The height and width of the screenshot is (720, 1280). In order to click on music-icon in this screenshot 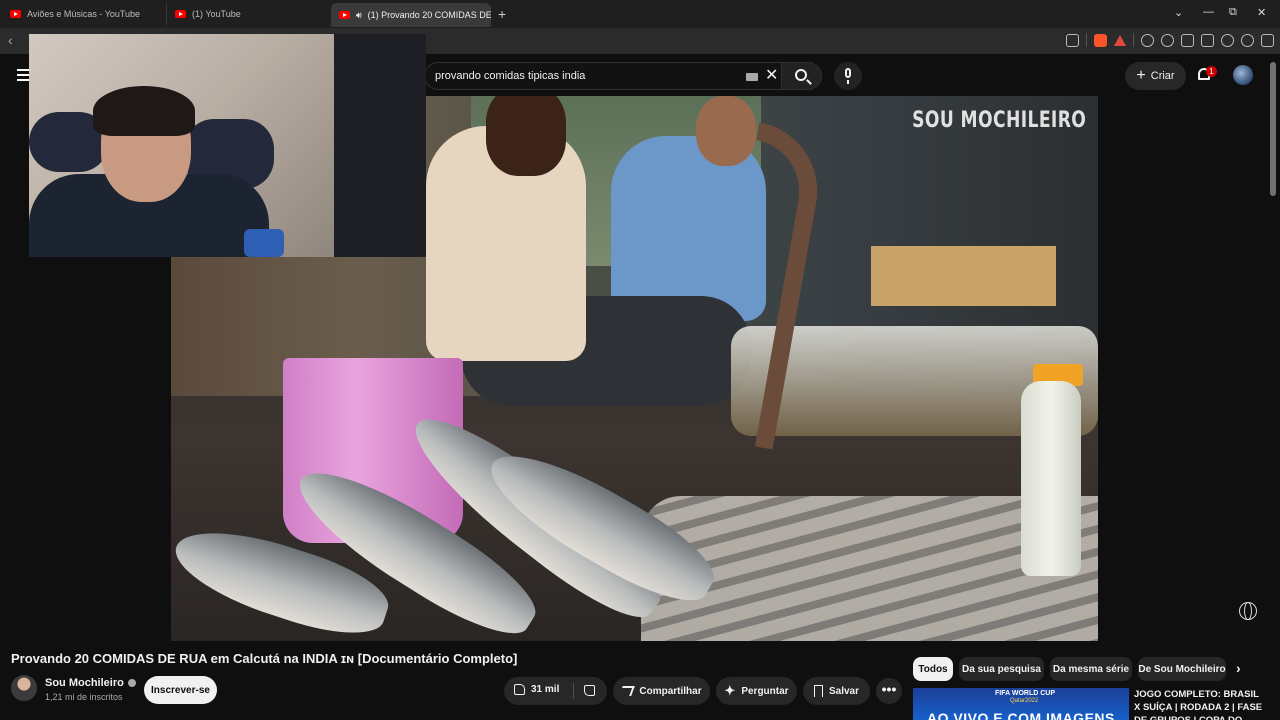, I will do `click(1167, 40)`.